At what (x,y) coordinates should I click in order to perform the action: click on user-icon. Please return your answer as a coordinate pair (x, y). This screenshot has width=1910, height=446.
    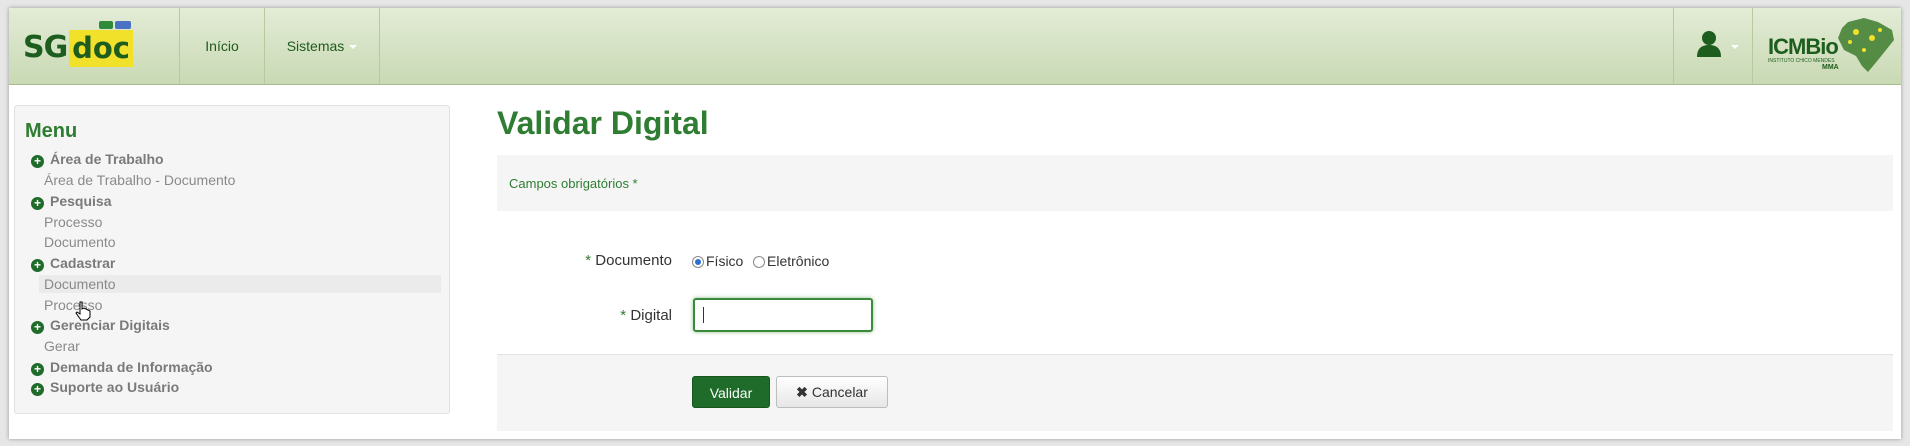
    Looking at the image, I should click on (1709, 44).